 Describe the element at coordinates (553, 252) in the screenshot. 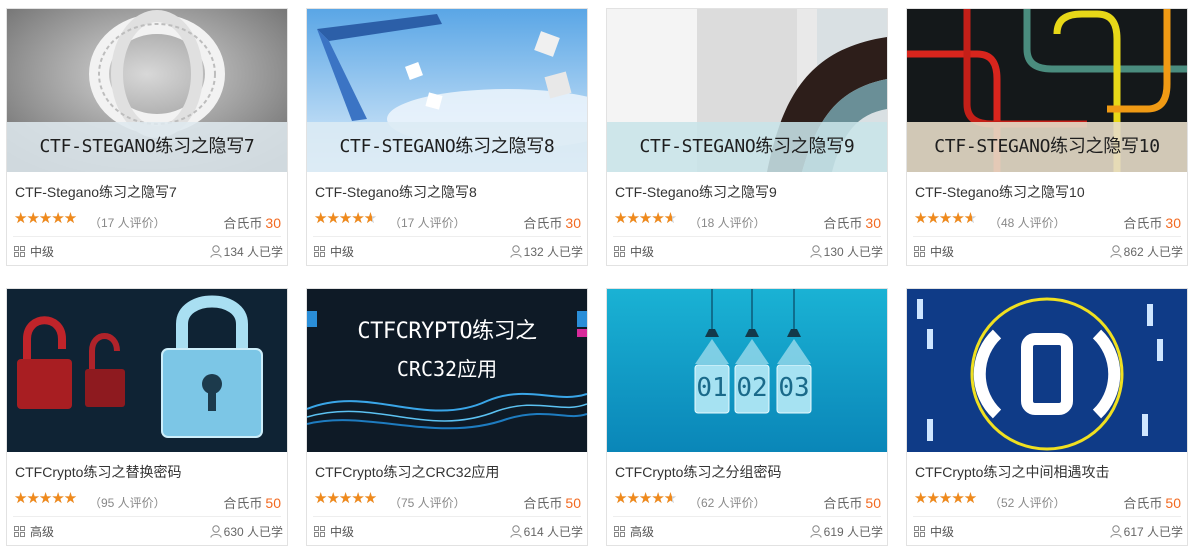

I see `learner-label: 132 人已学` at that location.